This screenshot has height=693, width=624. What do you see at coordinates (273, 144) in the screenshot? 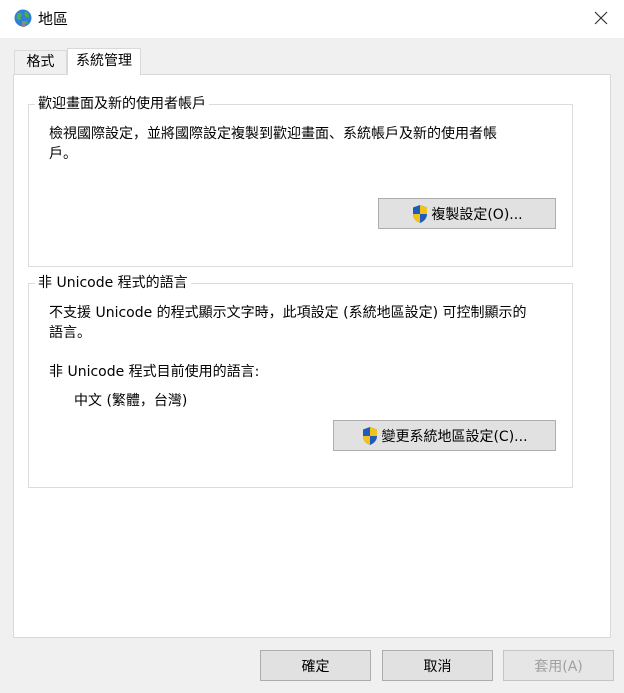
I see `welcome-description: 檢視國際設定，並將國際設定複製到歡迎畫面、系統帳戶及新的使用者帳 戶。` at bounding box center [273, 144].